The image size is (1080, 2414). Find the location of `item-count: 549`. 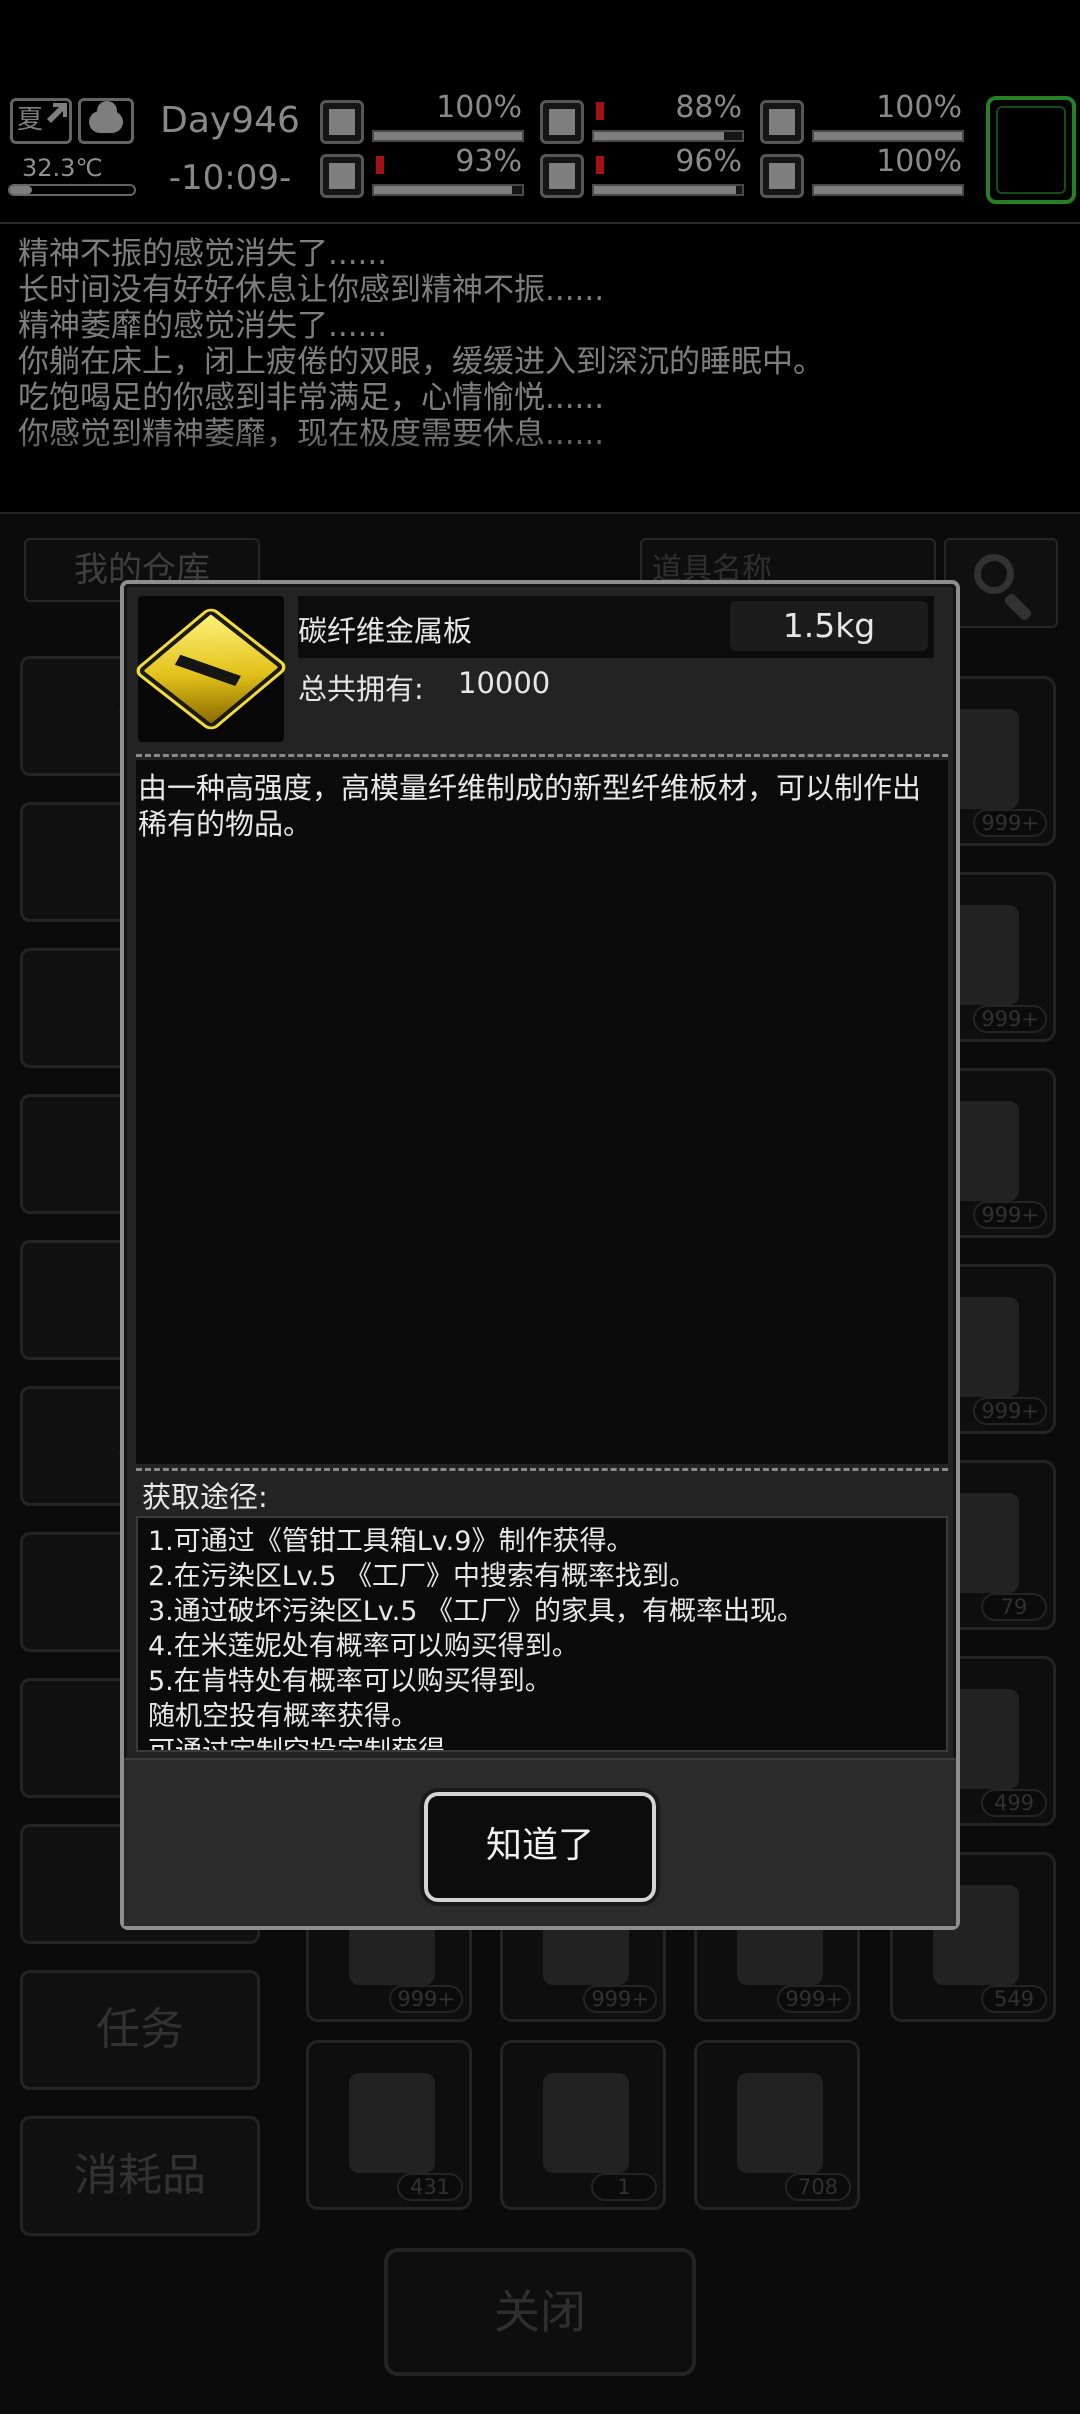

item-count: 549 is located at coordinates (1014, 1999).